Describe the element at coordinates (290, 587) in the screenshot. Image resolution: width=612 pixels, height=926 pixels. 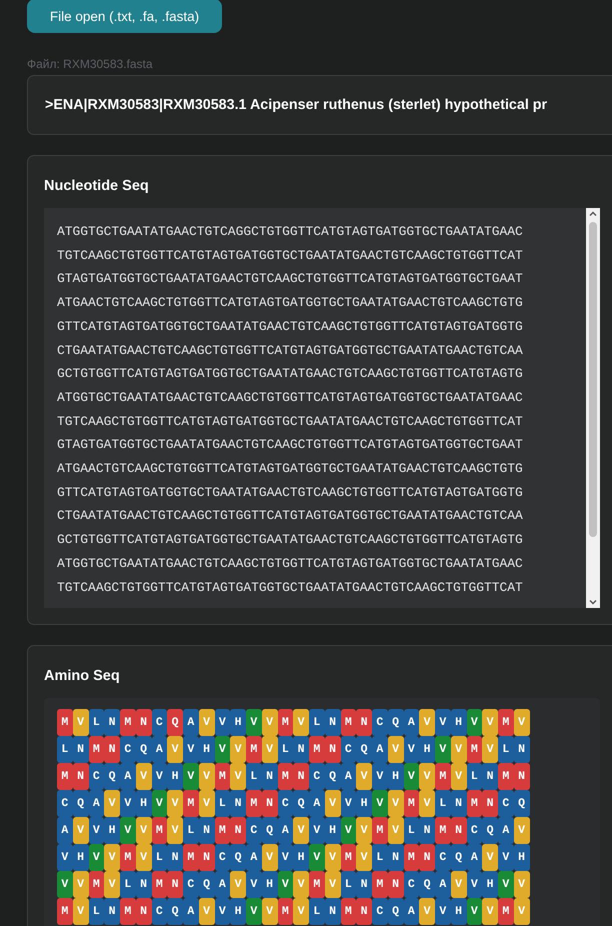
I see `sequence-line: TGTCAAGCTGTGGTTCATGTAGTGATGGTGCTGAATATGAACTGTCAAGCTGTGGTTCAT` at that location.